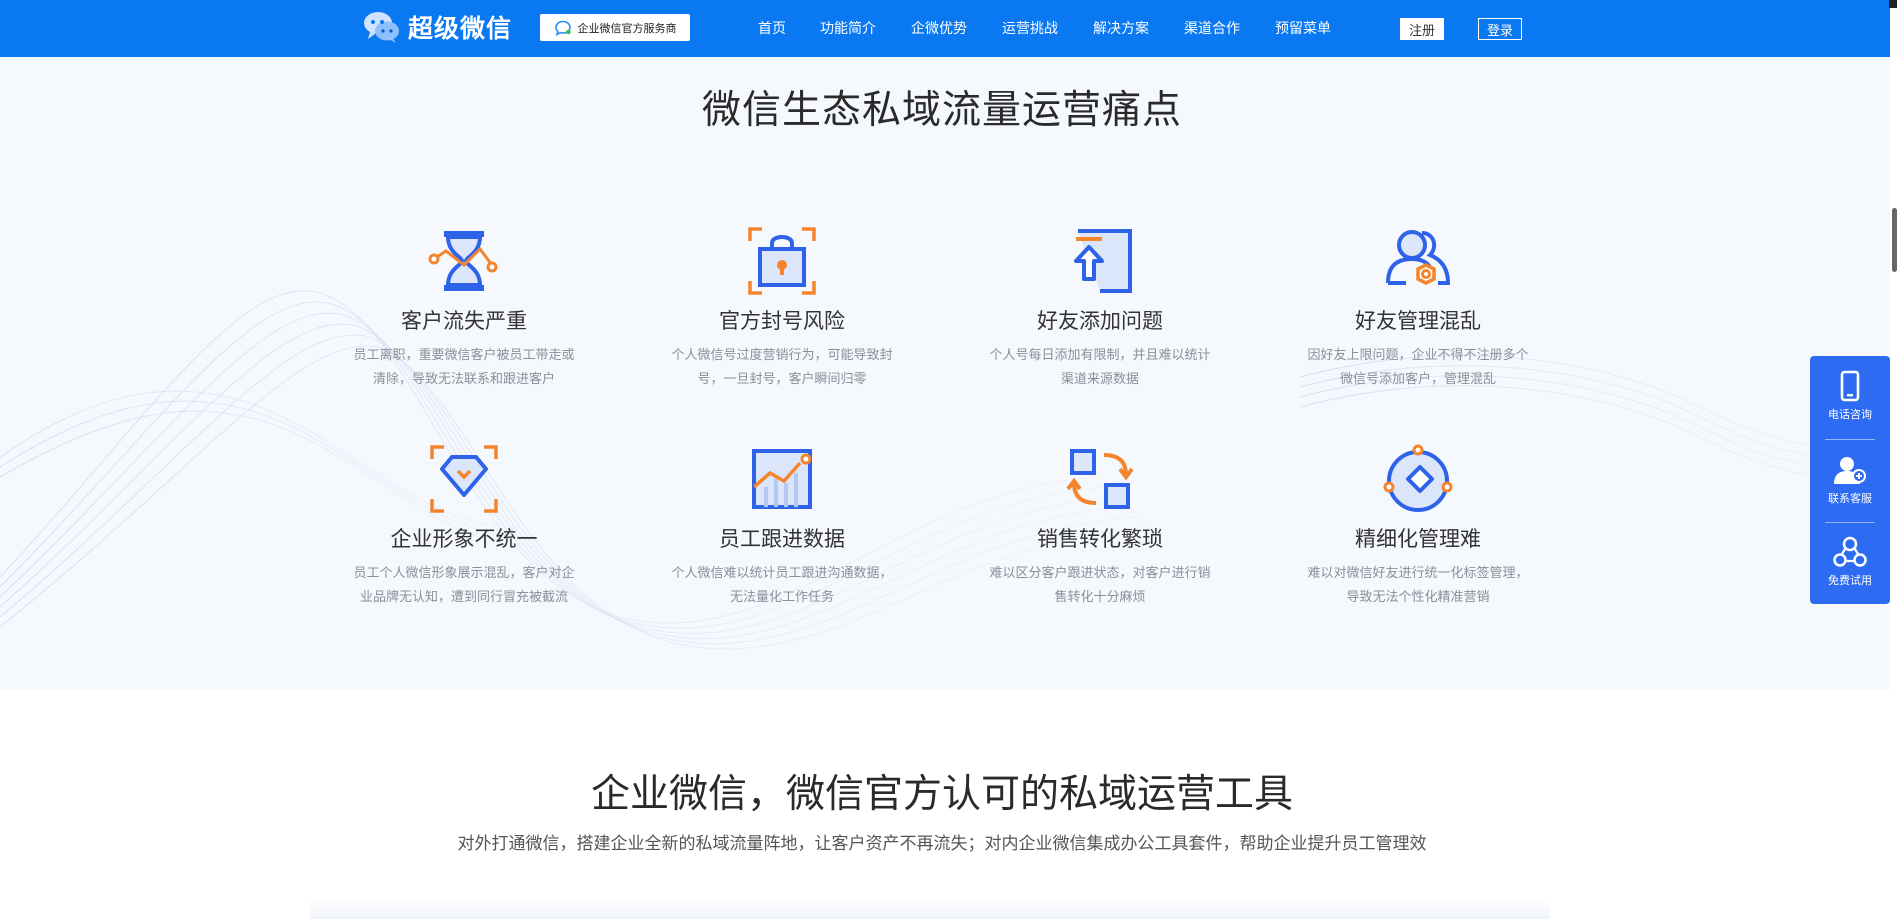 This screenshot has width=1897, height=922. Describe the element at coordinates (1418, 539) in the screenshot. I see `pain-name: 精细化管理难` at that location.